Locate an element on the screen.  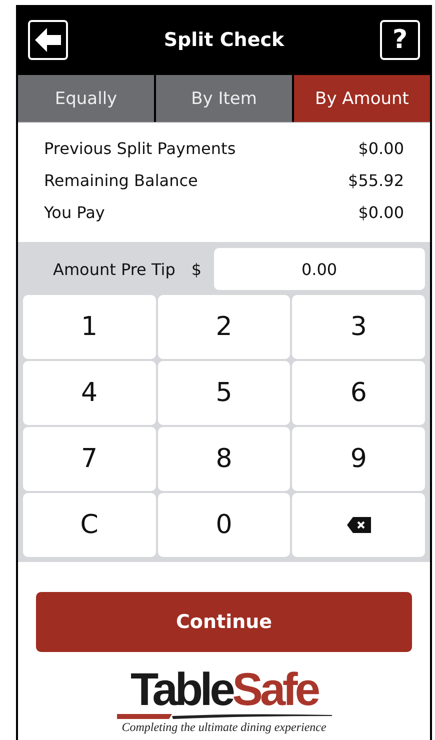
keypad-key: 0 is located at coordinates (224, 525).